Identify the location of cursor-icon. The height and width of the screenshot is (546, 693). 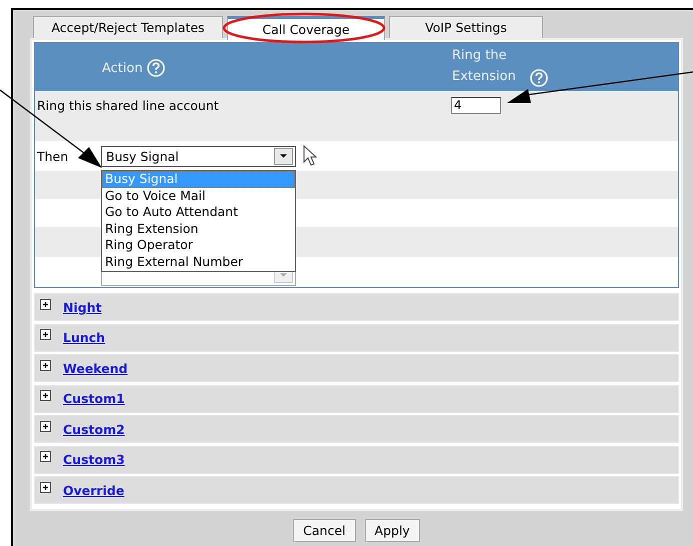
(310, 156).